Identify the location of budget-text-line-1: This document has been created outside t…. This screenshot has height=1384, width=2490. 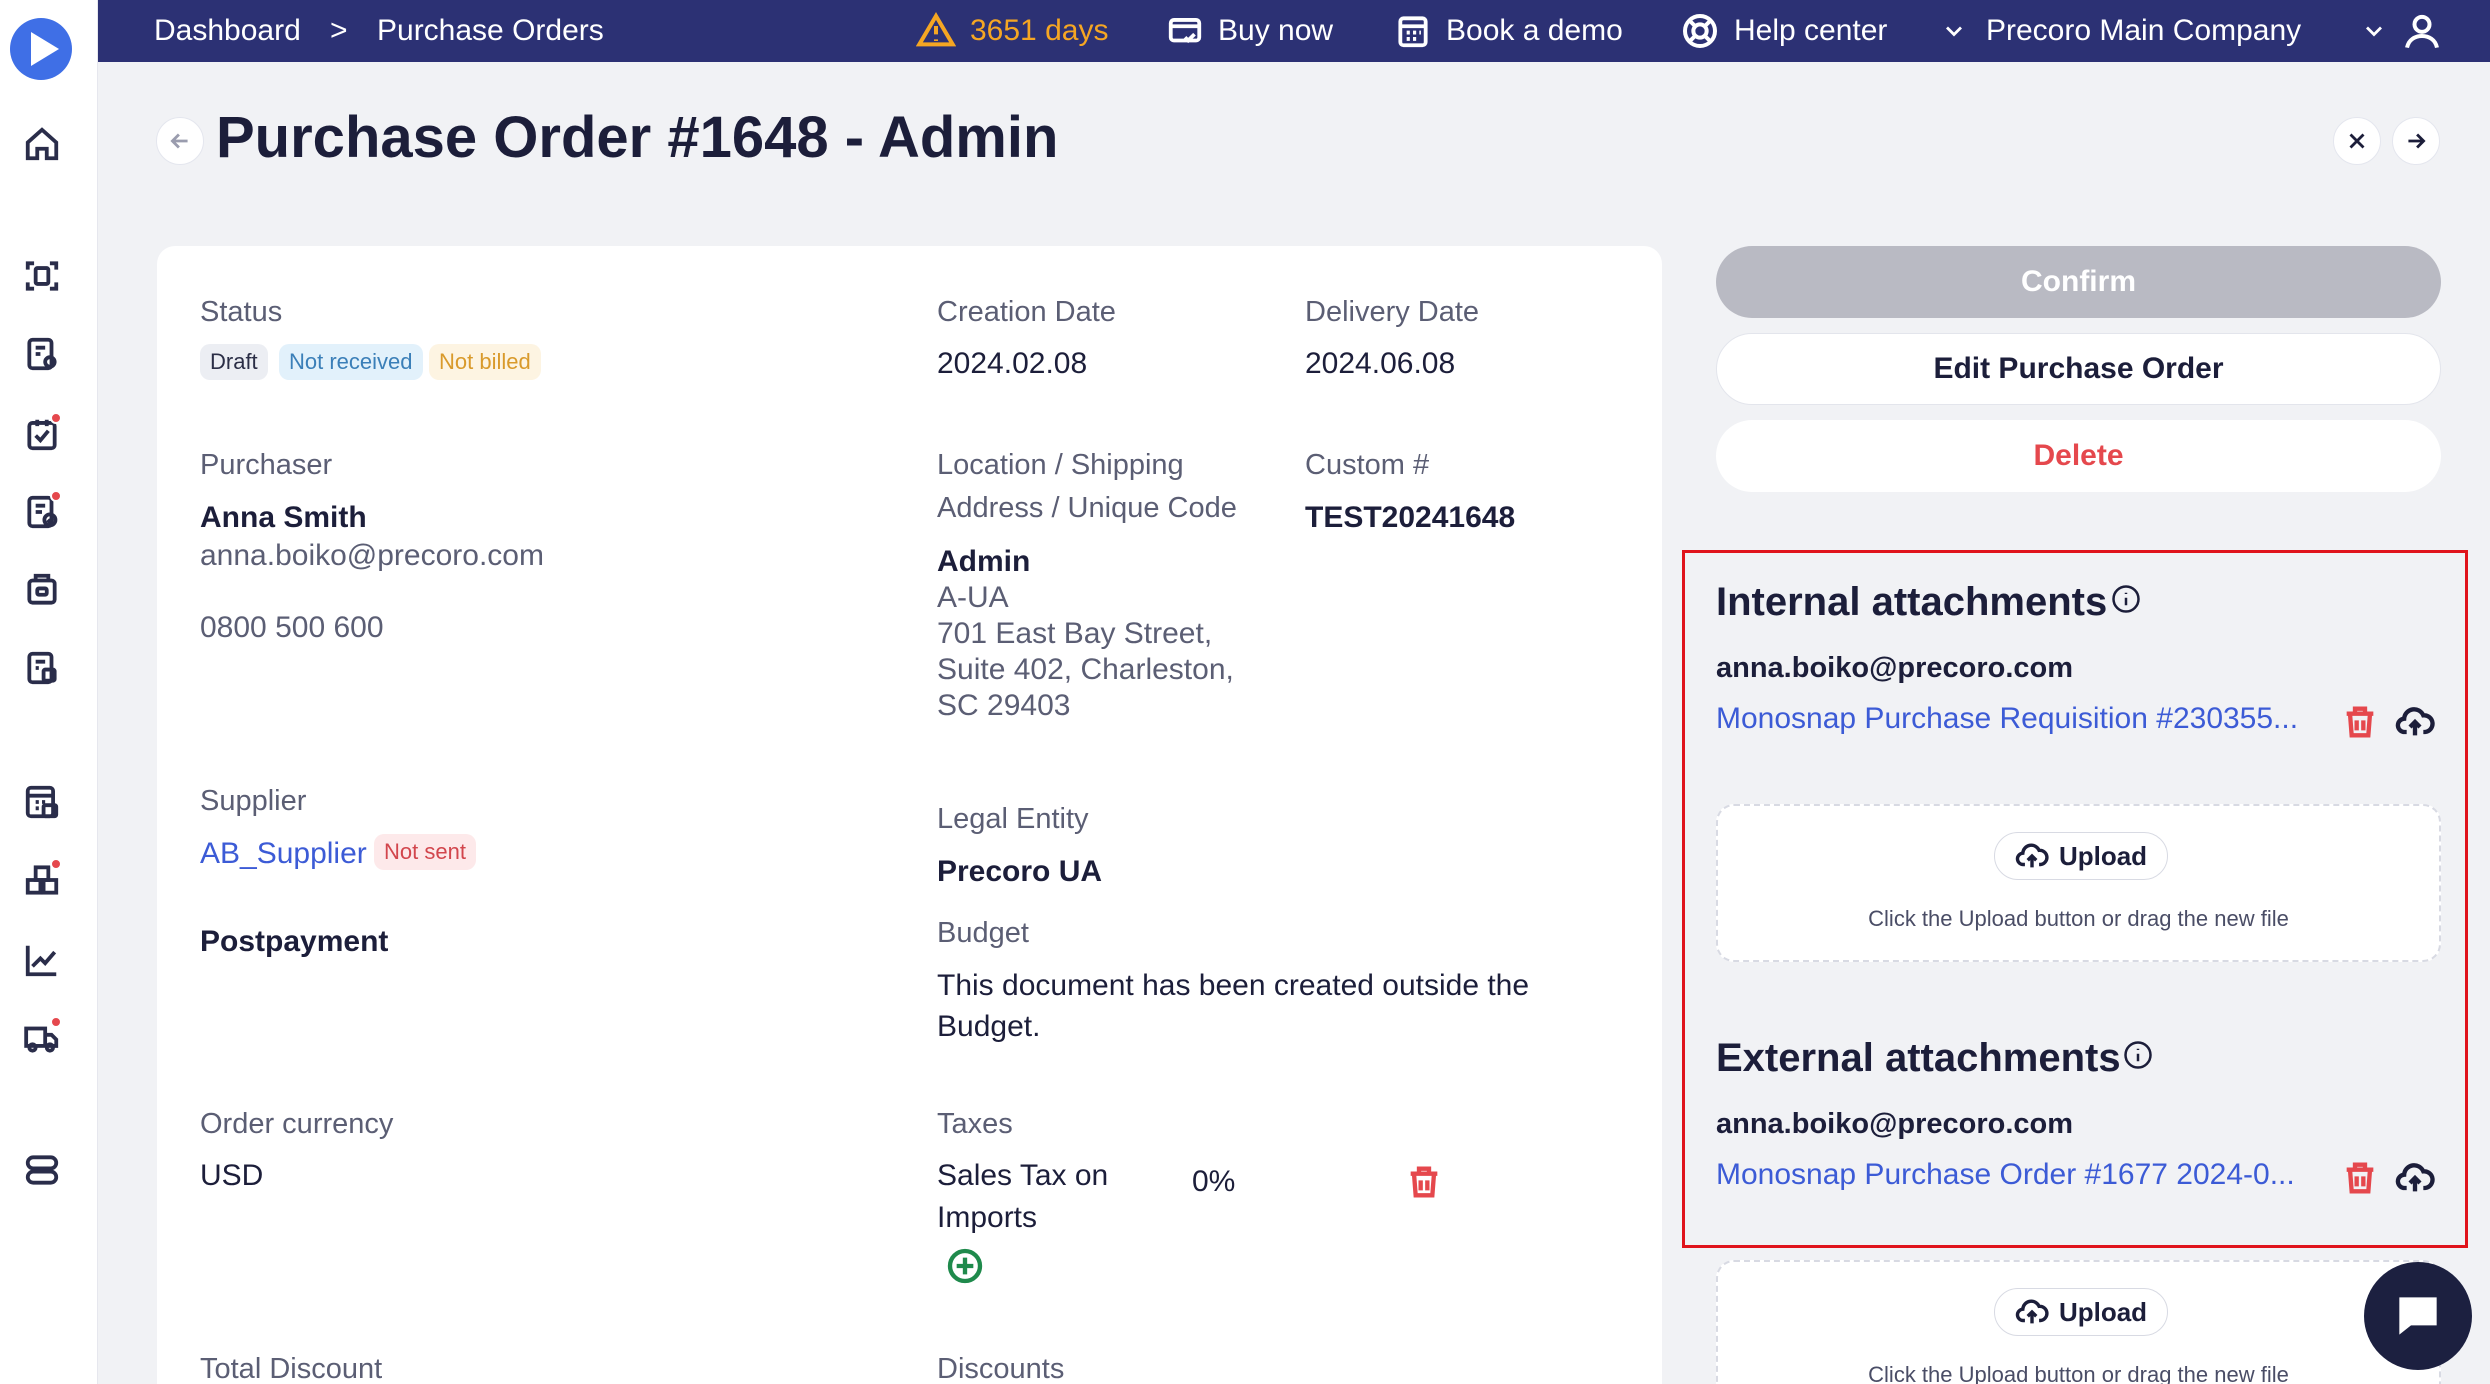
(1233, 985).